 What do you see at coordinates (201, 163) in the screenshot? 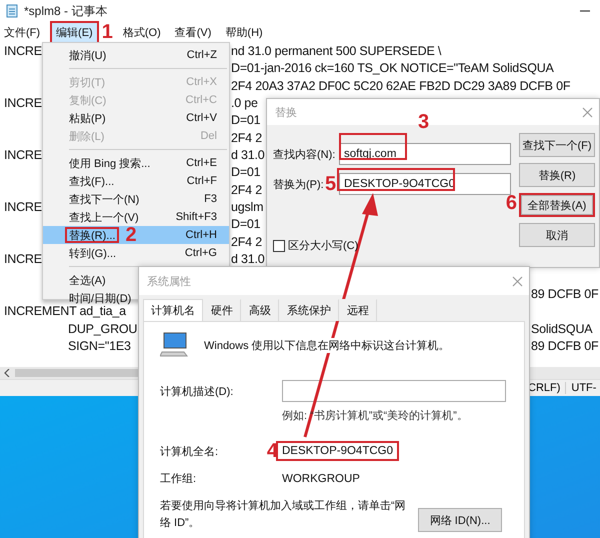
I see `shortcut-text: Ctrl+E` at bounding box center [201, 163].